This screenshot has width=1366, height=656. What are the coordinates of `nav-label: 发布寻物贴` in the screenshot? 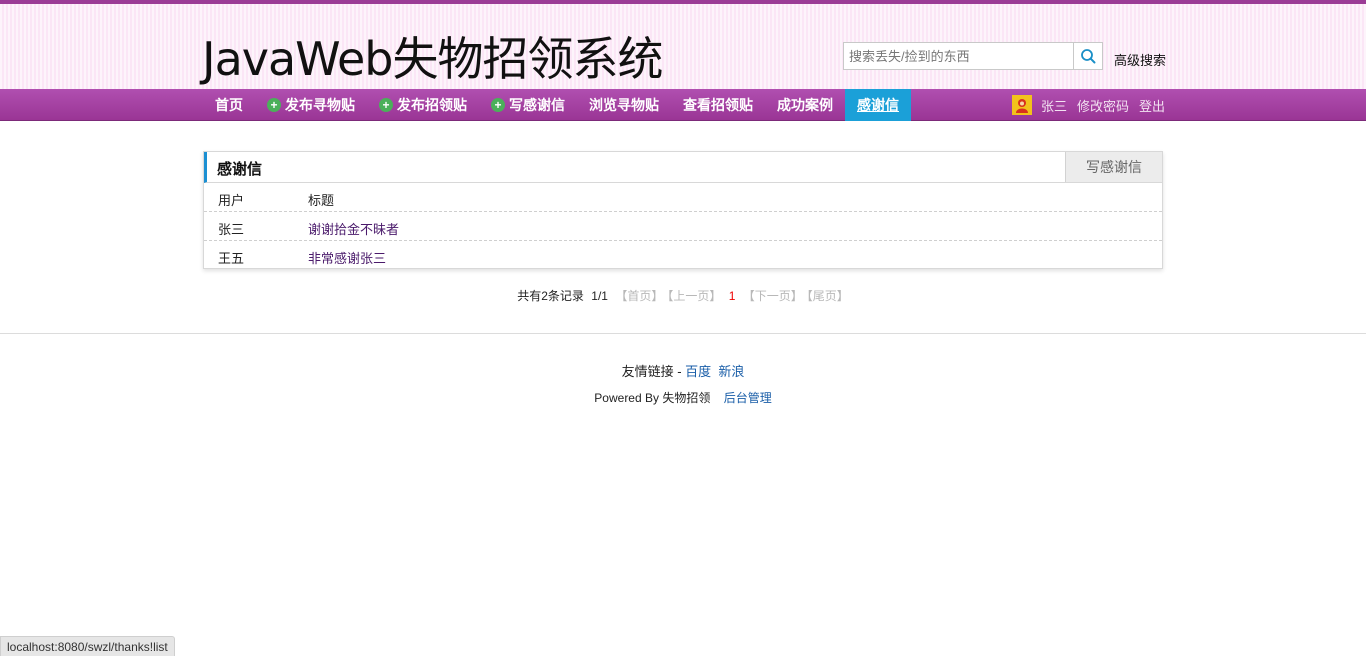 It's located at (320, 105).